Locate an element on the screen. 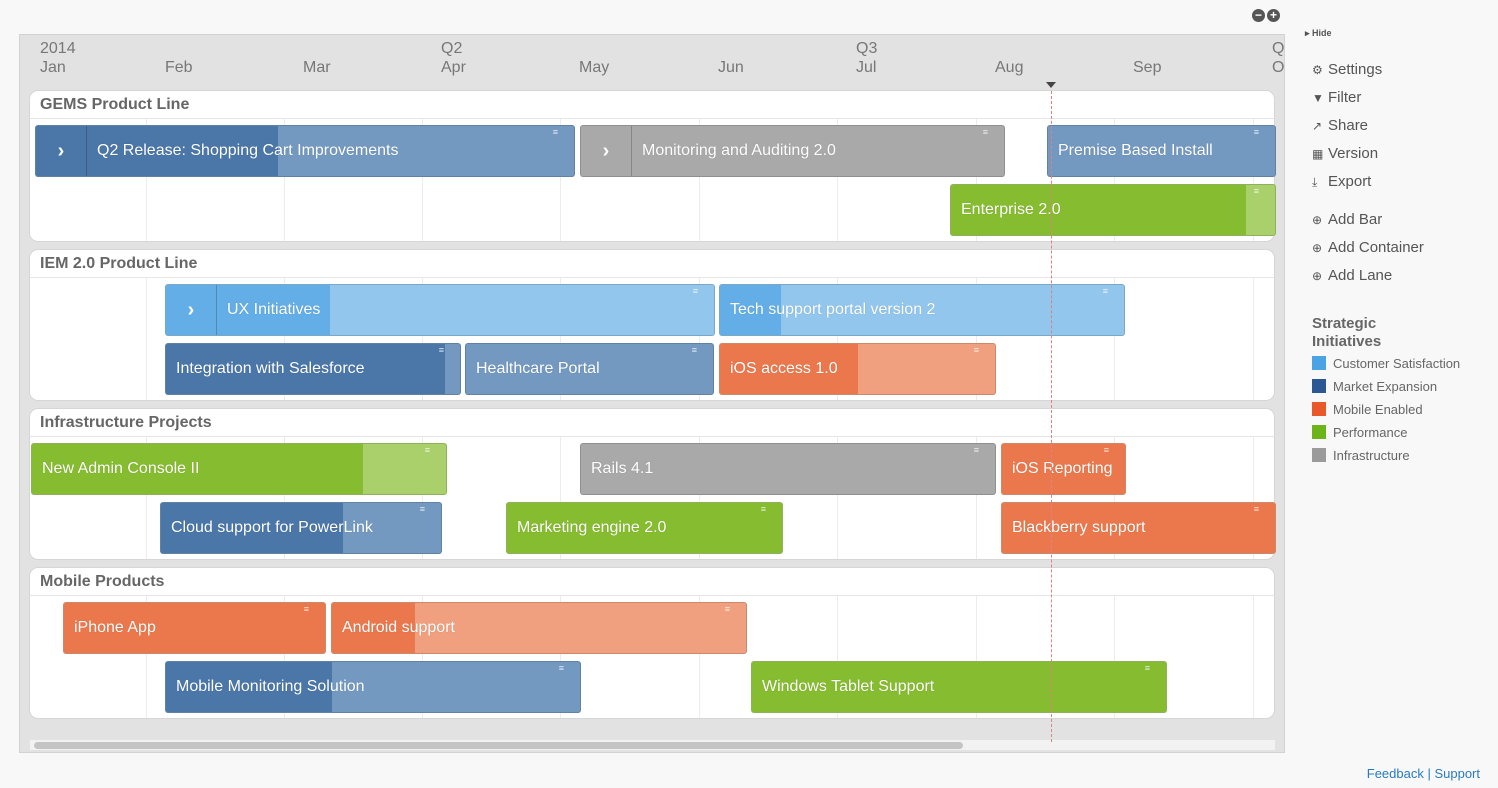 The image size is (1498, 788). gear-icon: ⚙ is located at coordinates (1317, 70).